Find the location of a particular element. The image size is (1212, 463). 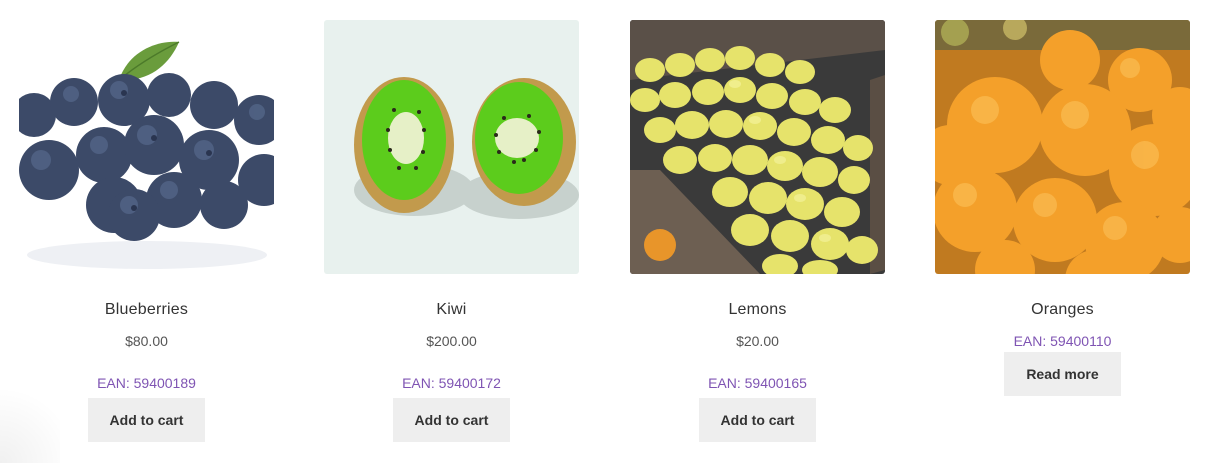

product-ean: EAN: 59400165 is located at coordinates (757, 383).